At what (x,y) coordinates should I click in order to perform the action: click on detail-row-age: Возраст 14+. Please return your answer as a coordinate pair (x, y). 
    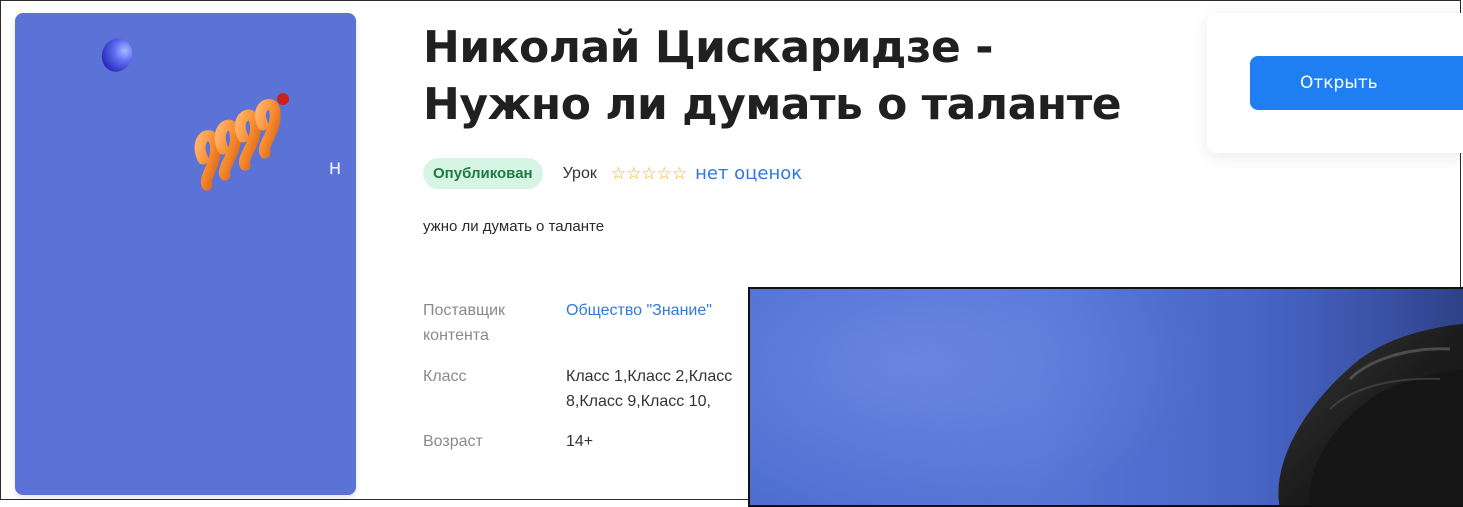
    Looking at the image, I should click on (588, 441).